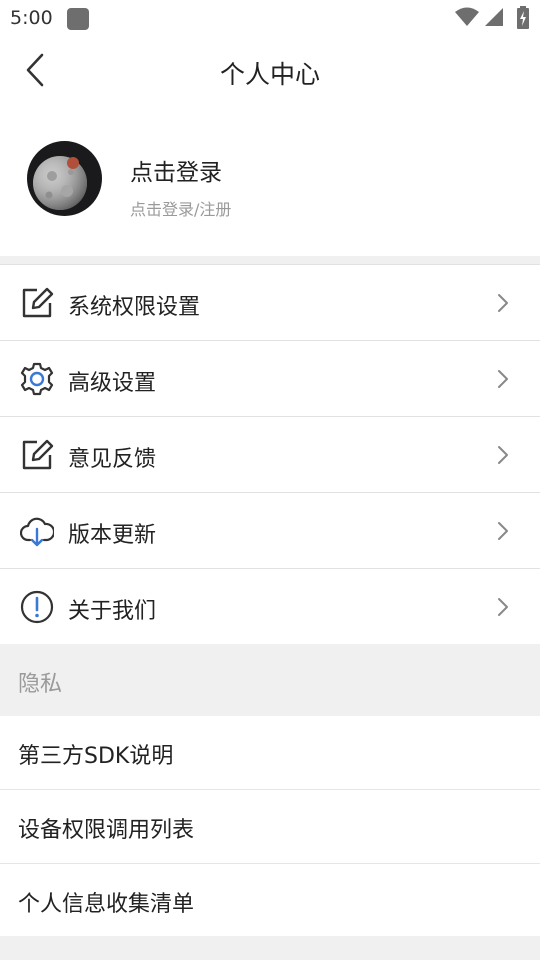 The width and height of the screenshot is (540, 960). I want to click on section-divider, so click(270, 260).